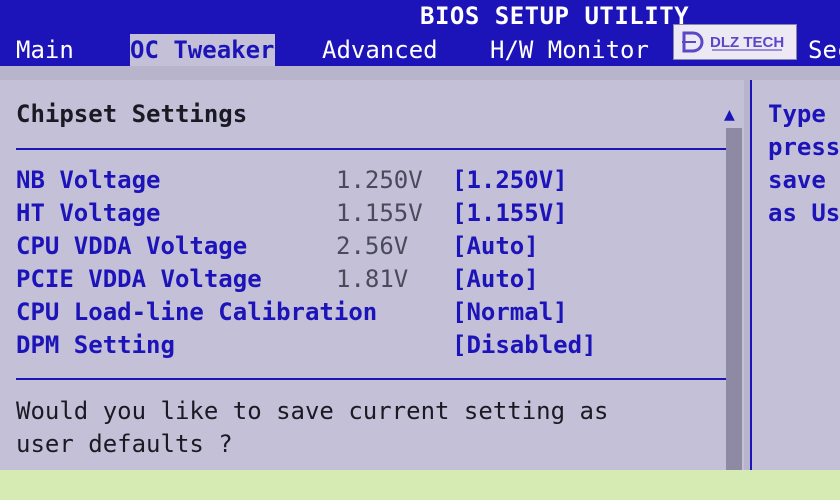  Describe the element at coordinates (524, 345) in the screenshot. I see `setting-value: [Disabled]` at that location.